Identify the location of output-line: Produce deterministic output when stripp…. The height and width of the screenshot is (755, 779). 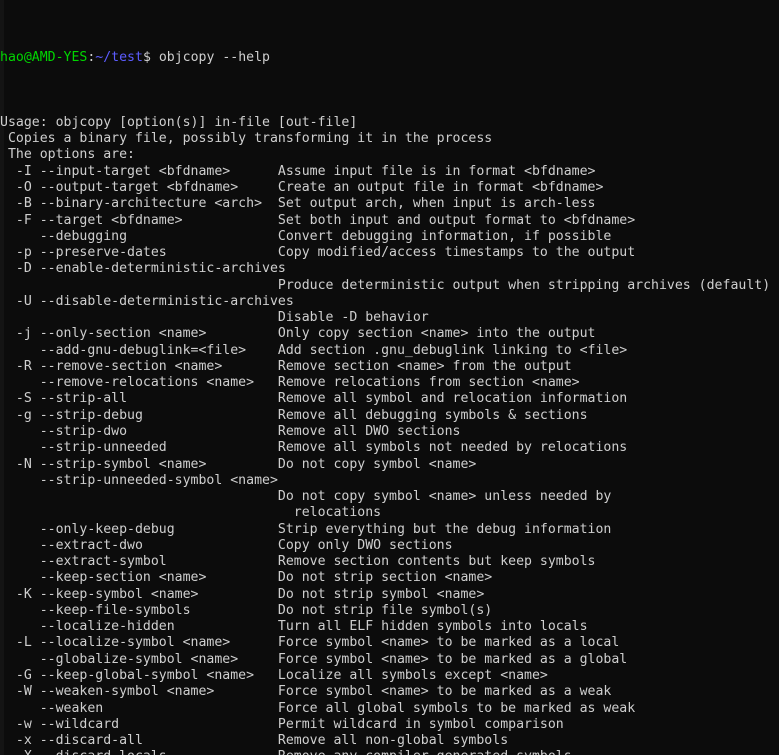
(389, 286).